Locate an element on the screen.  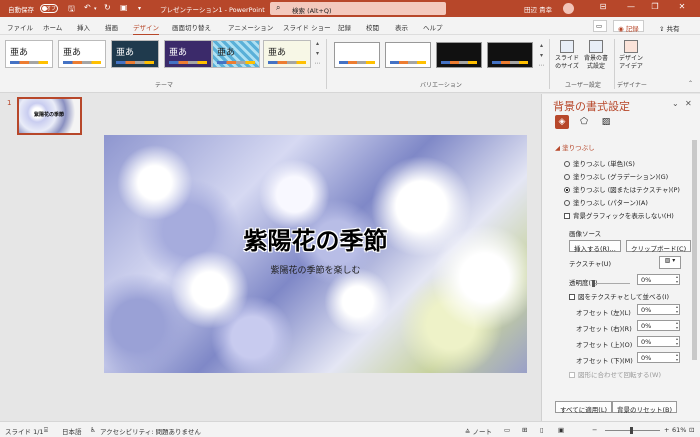
spellcheck-icon: ⌸ is located at coordinates (46, 430).